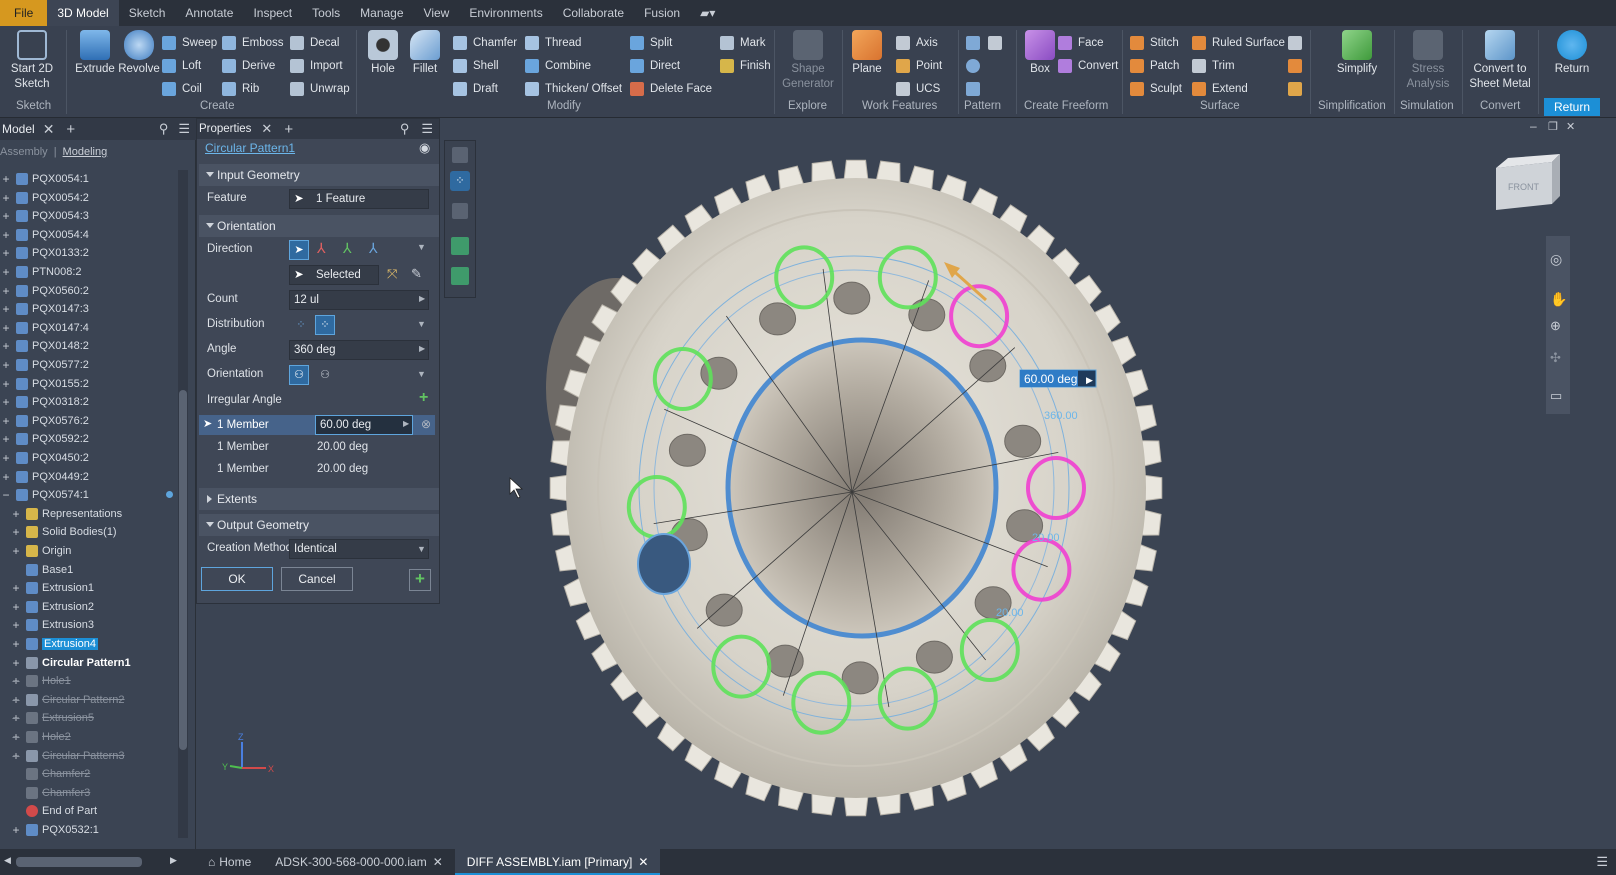 The image size is (1616, 875). What do you see at coordinates (44, 235) in the screenshot?
I see `tree-item: + PQX0054:4` at bounding box center [44, 235].